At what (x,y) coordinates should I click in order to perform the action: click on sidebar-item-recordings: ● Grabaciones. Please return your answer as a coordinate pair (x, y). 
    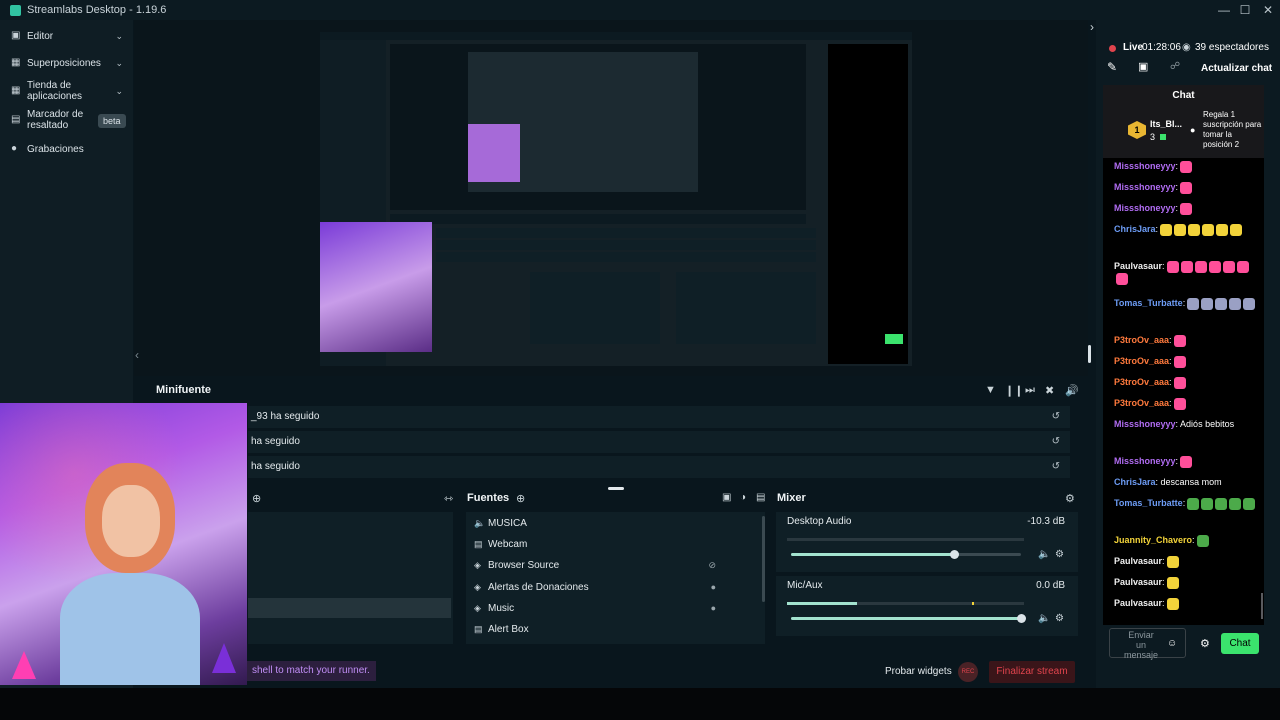
    Looking at the image, I should click on (66, 149).